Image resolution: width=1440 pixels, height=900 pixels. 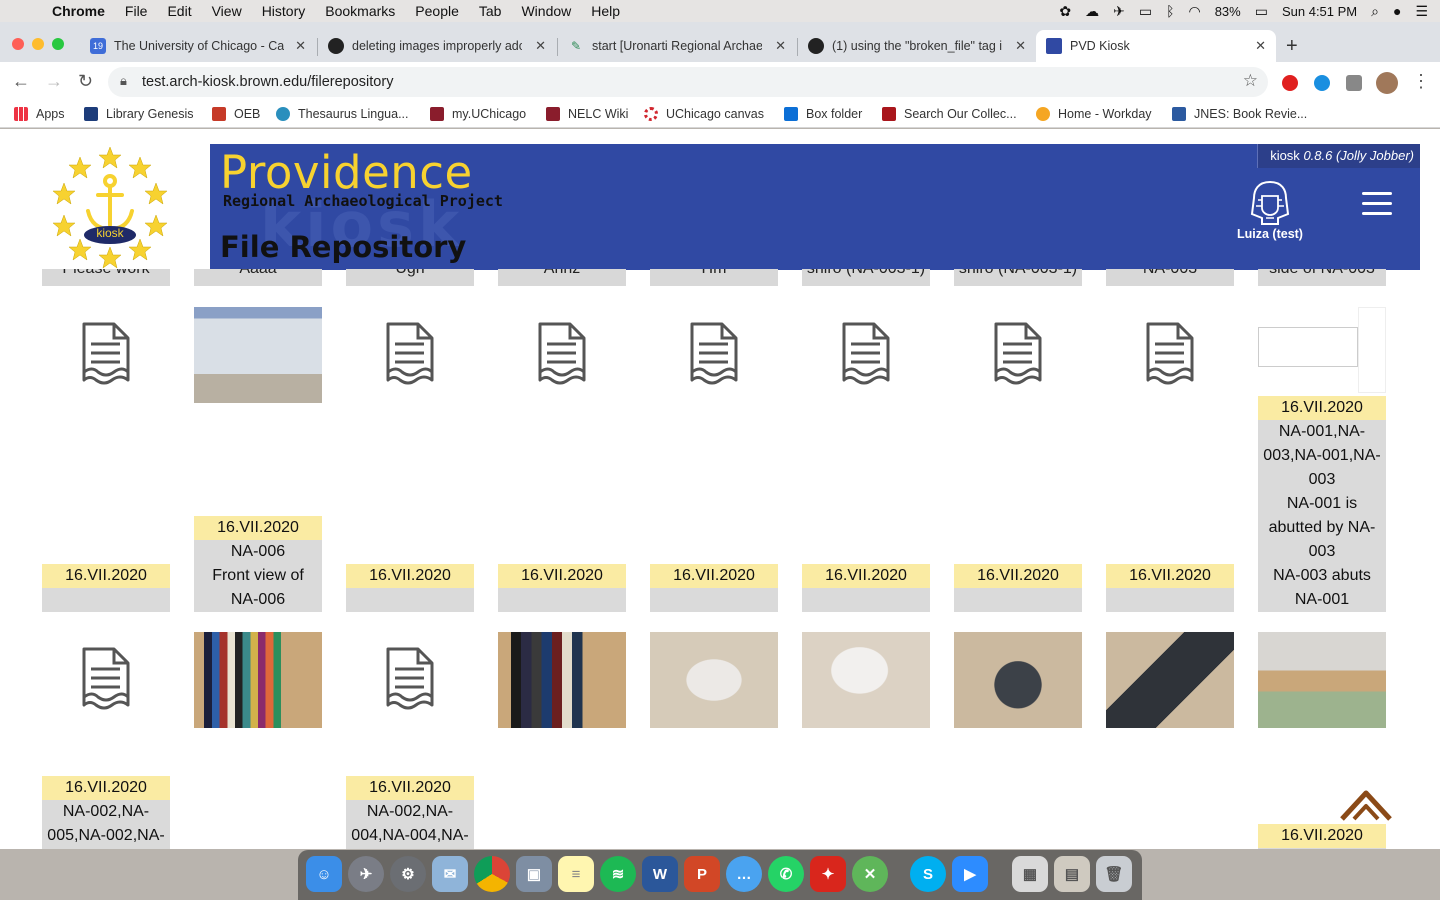 I want to click on bookmark-library-genesis: Library Genesis, so click(x=139, y=114).